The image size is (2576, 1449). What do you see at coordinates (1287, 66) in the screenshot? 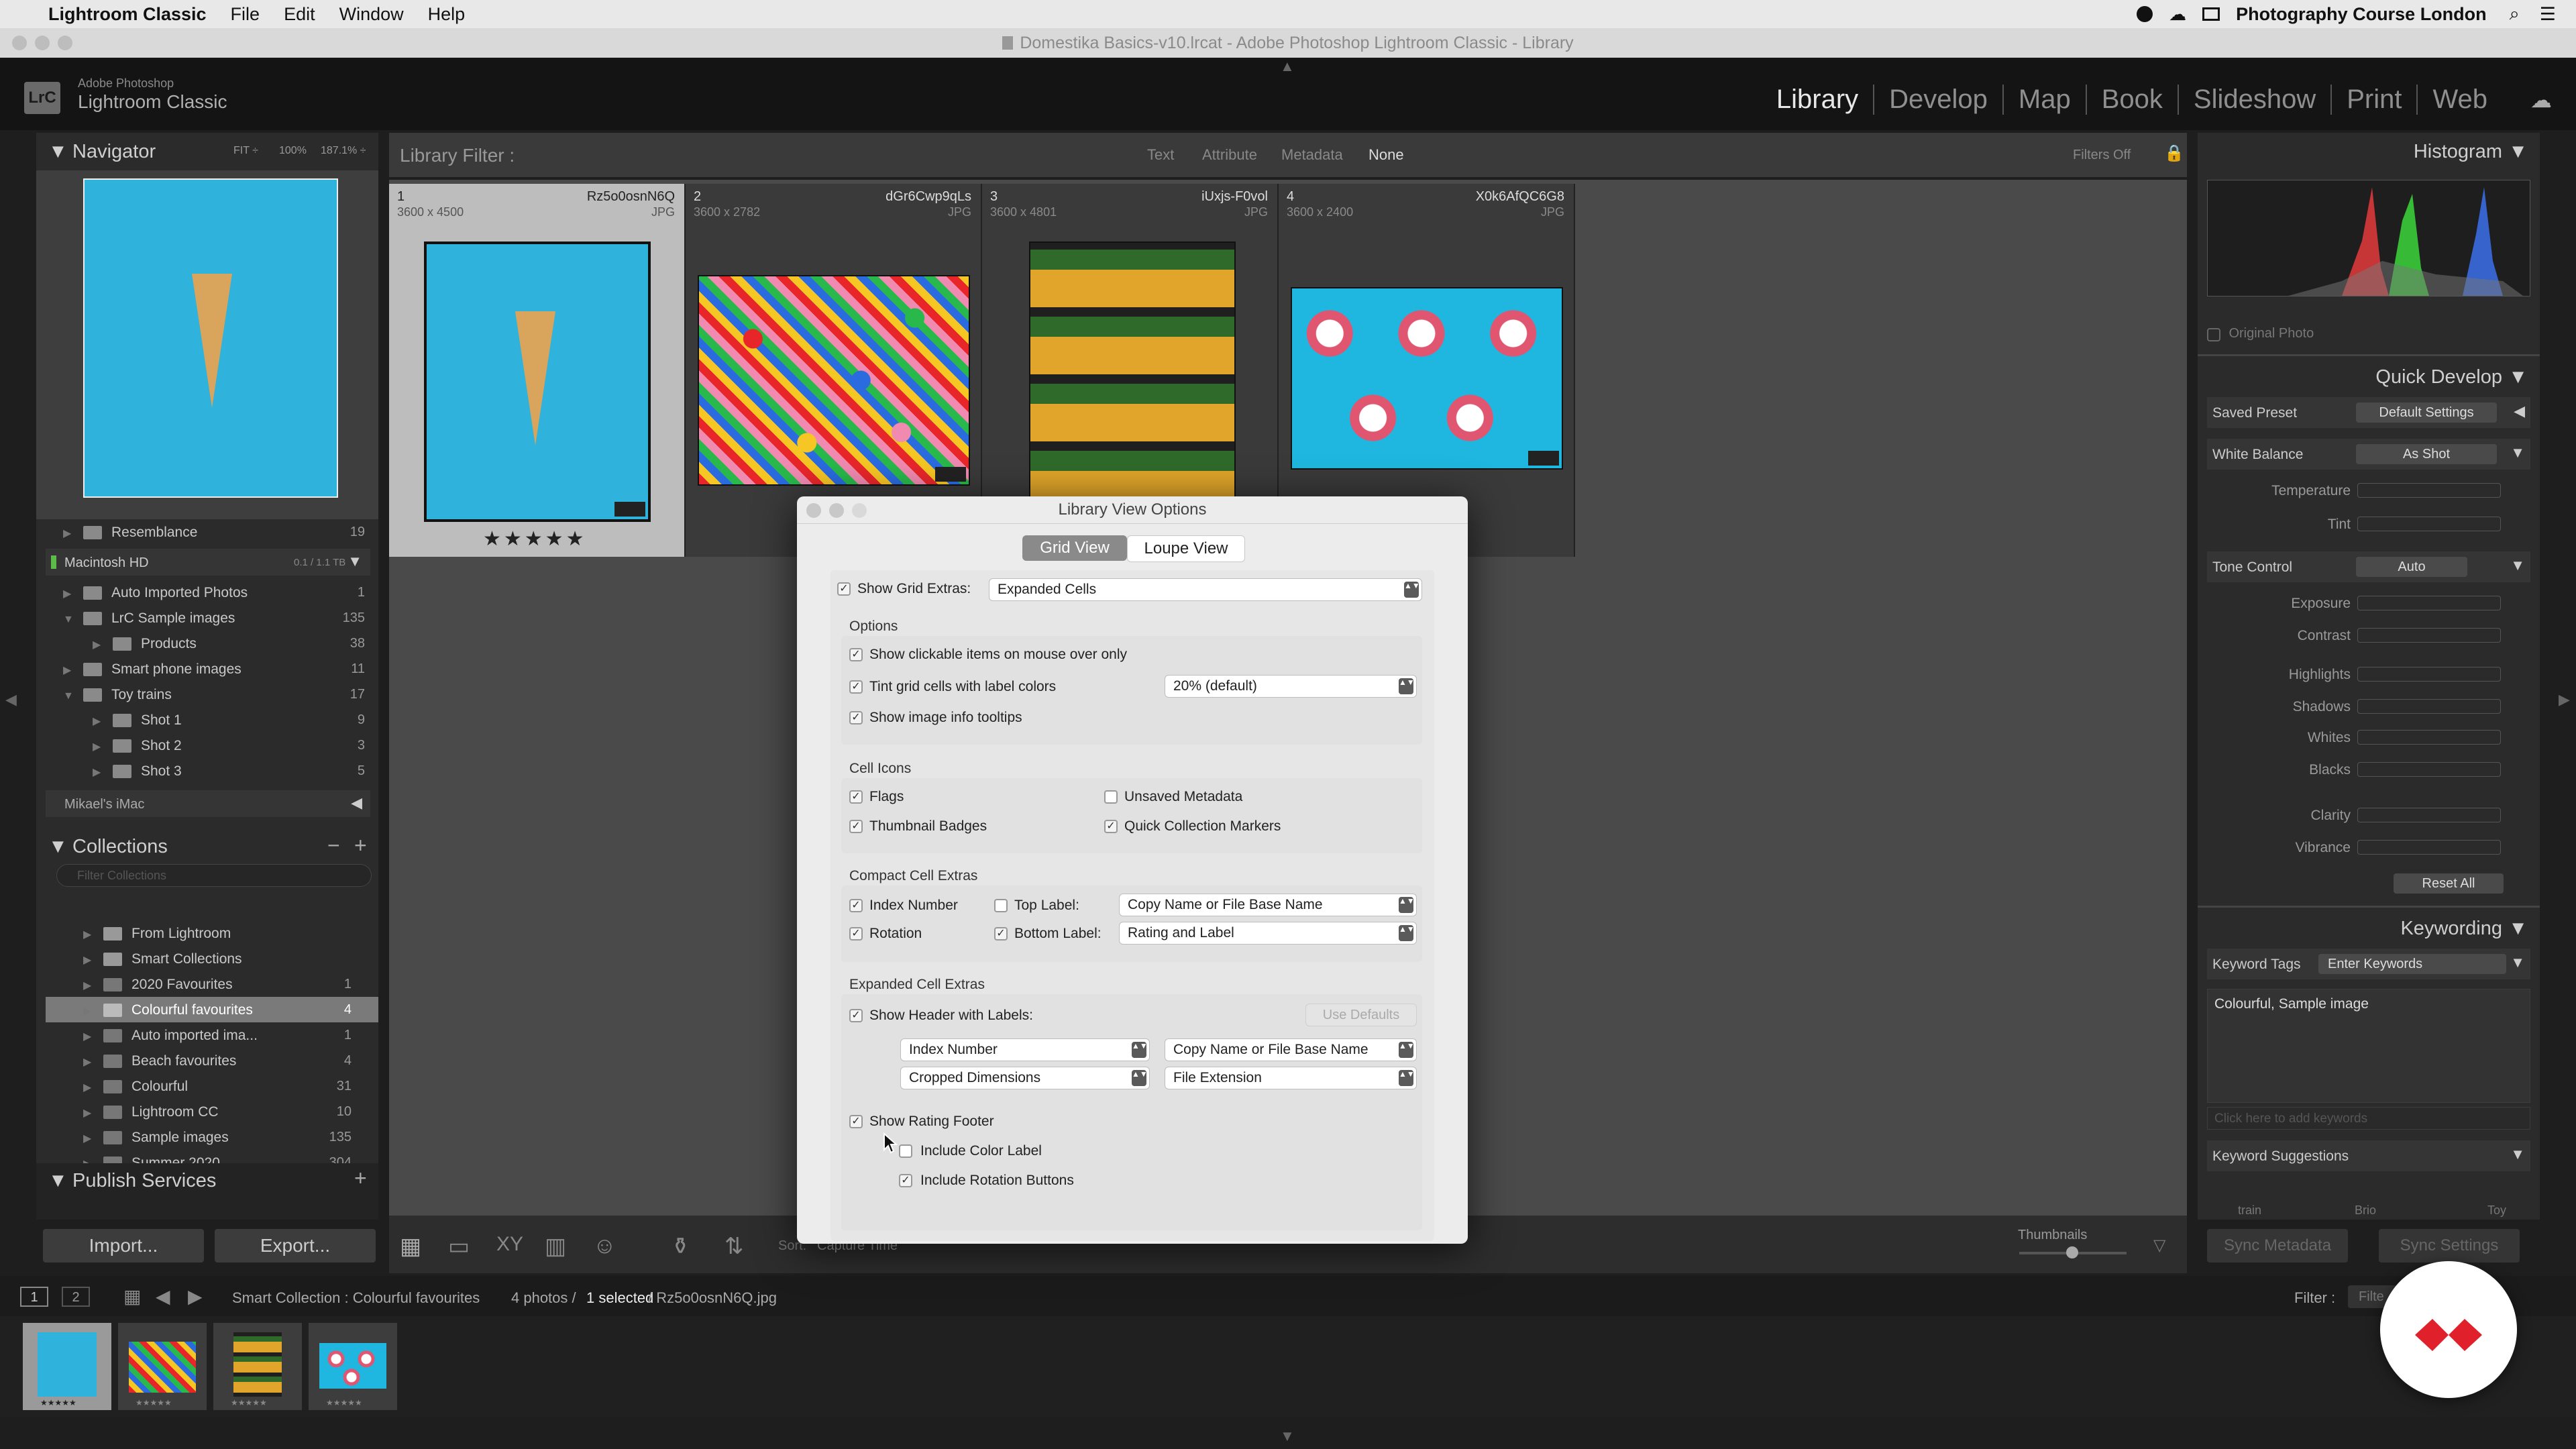
I see `top-panel-toggle-icon: ▲` at bounding box center [1287, 66].